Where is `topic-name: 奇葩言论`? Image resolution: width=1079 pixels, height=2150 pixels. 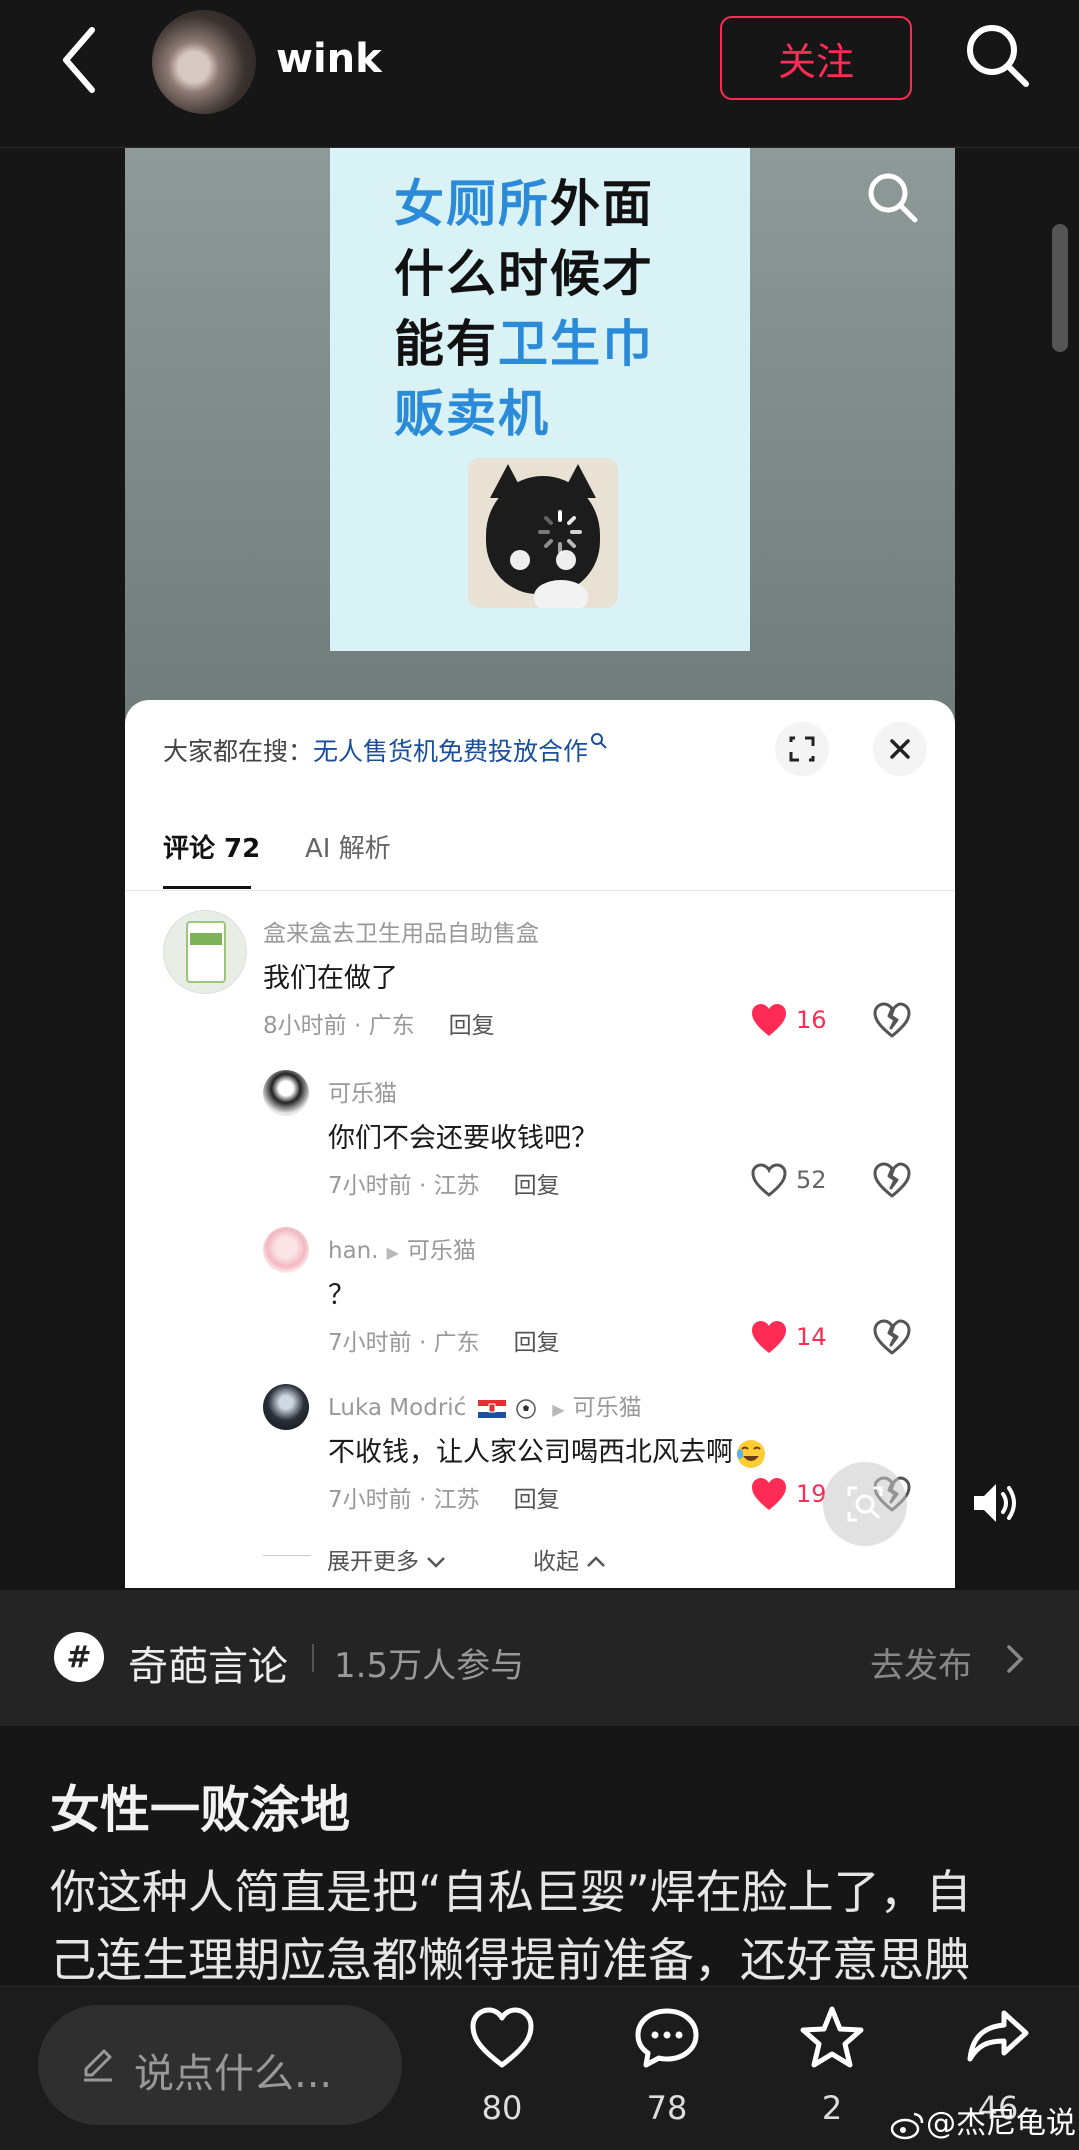 topic-name: 奇葩言论 is located at coordinates (208, 1663).